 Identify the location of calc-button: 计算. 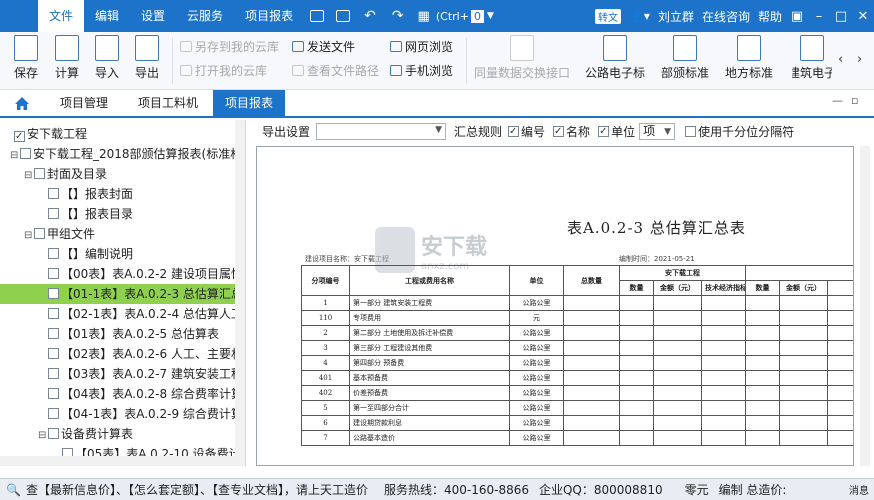
(67, 58).